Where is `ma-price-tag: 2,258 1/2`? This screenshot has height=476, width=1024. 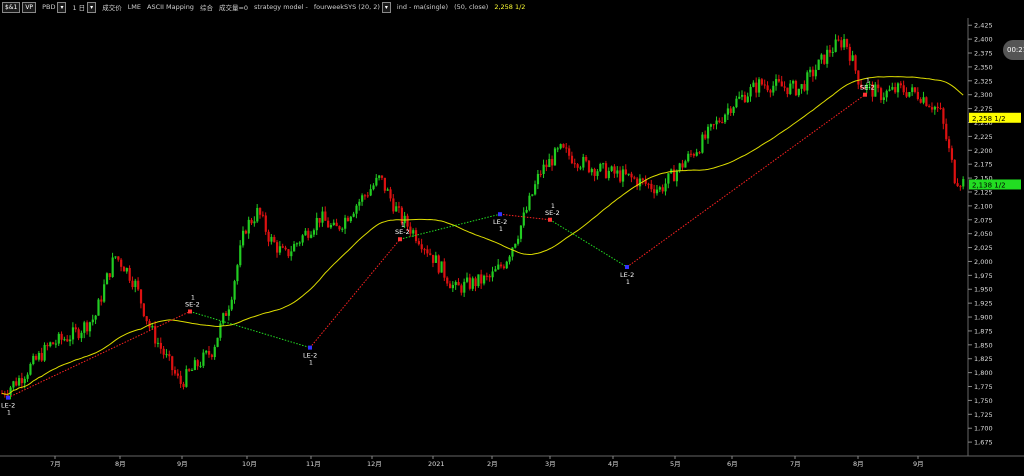 ma-price-tag: 2,258 1/2 is located at coordinates (989, 119).